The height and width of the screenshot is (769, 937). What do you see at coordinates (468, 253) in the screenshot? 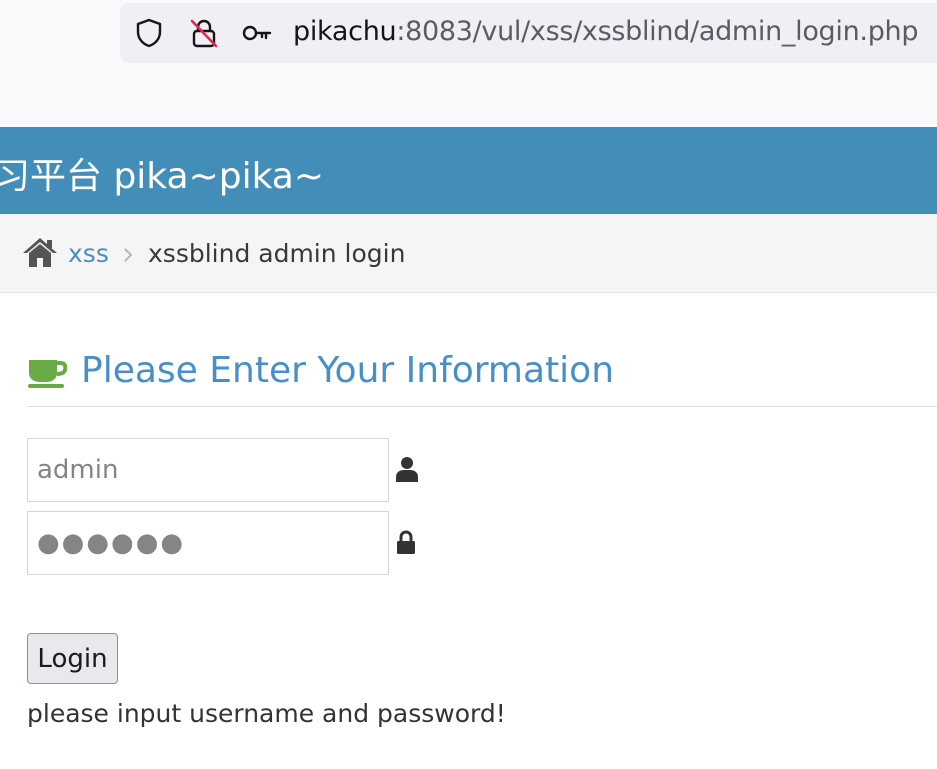
I see `breadcrumb: xss xssblind admin login` at bounding box center [468, 253].